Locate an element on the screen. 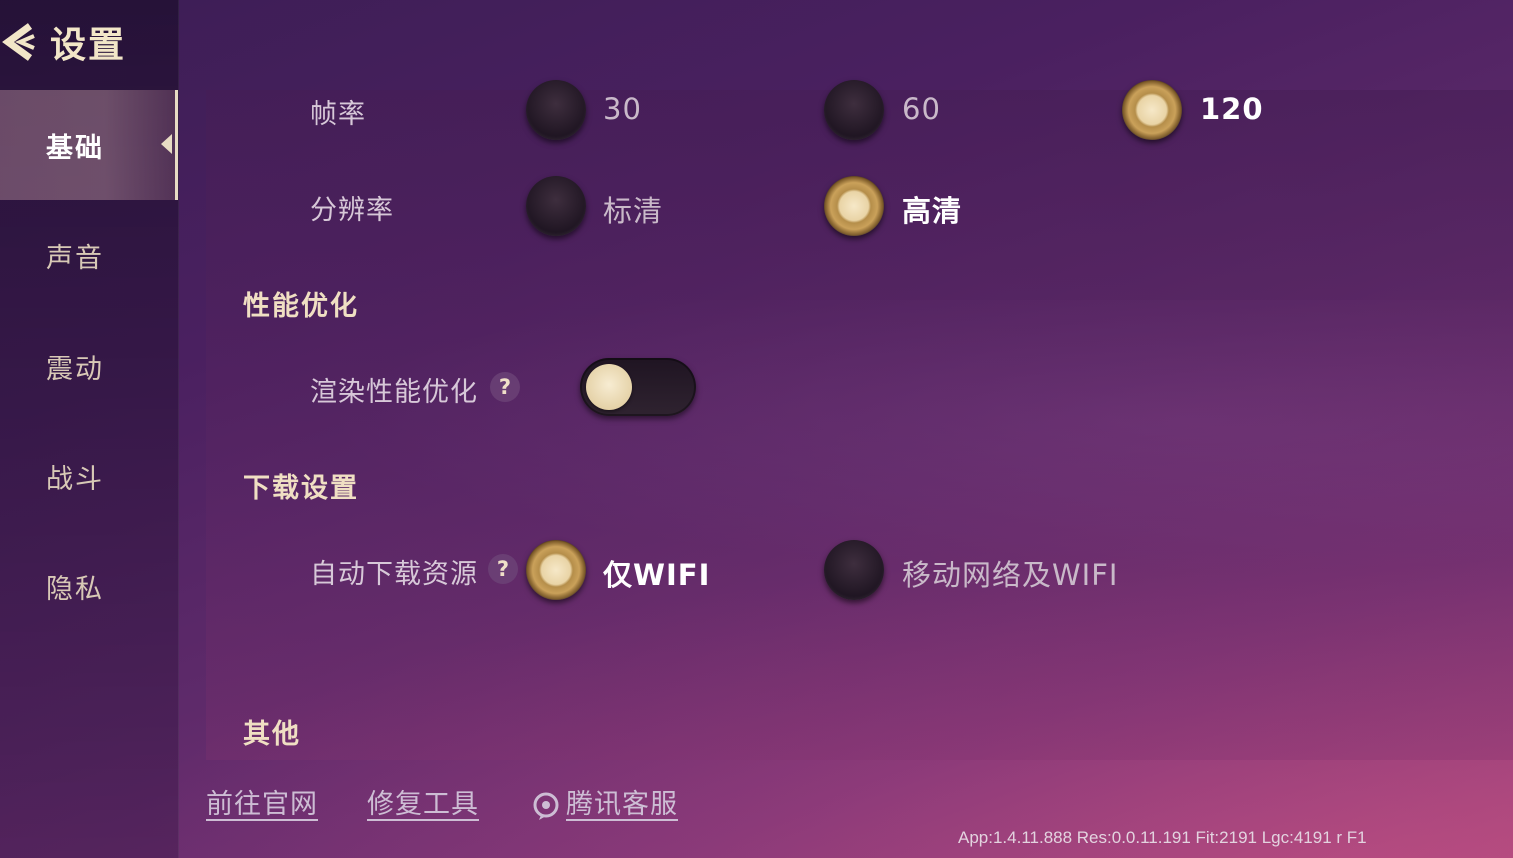 Image resolution: width=1513 pixels, height=858 pixels. customer-service-label: 腾讯客服 is located at coordinates (622, 804).